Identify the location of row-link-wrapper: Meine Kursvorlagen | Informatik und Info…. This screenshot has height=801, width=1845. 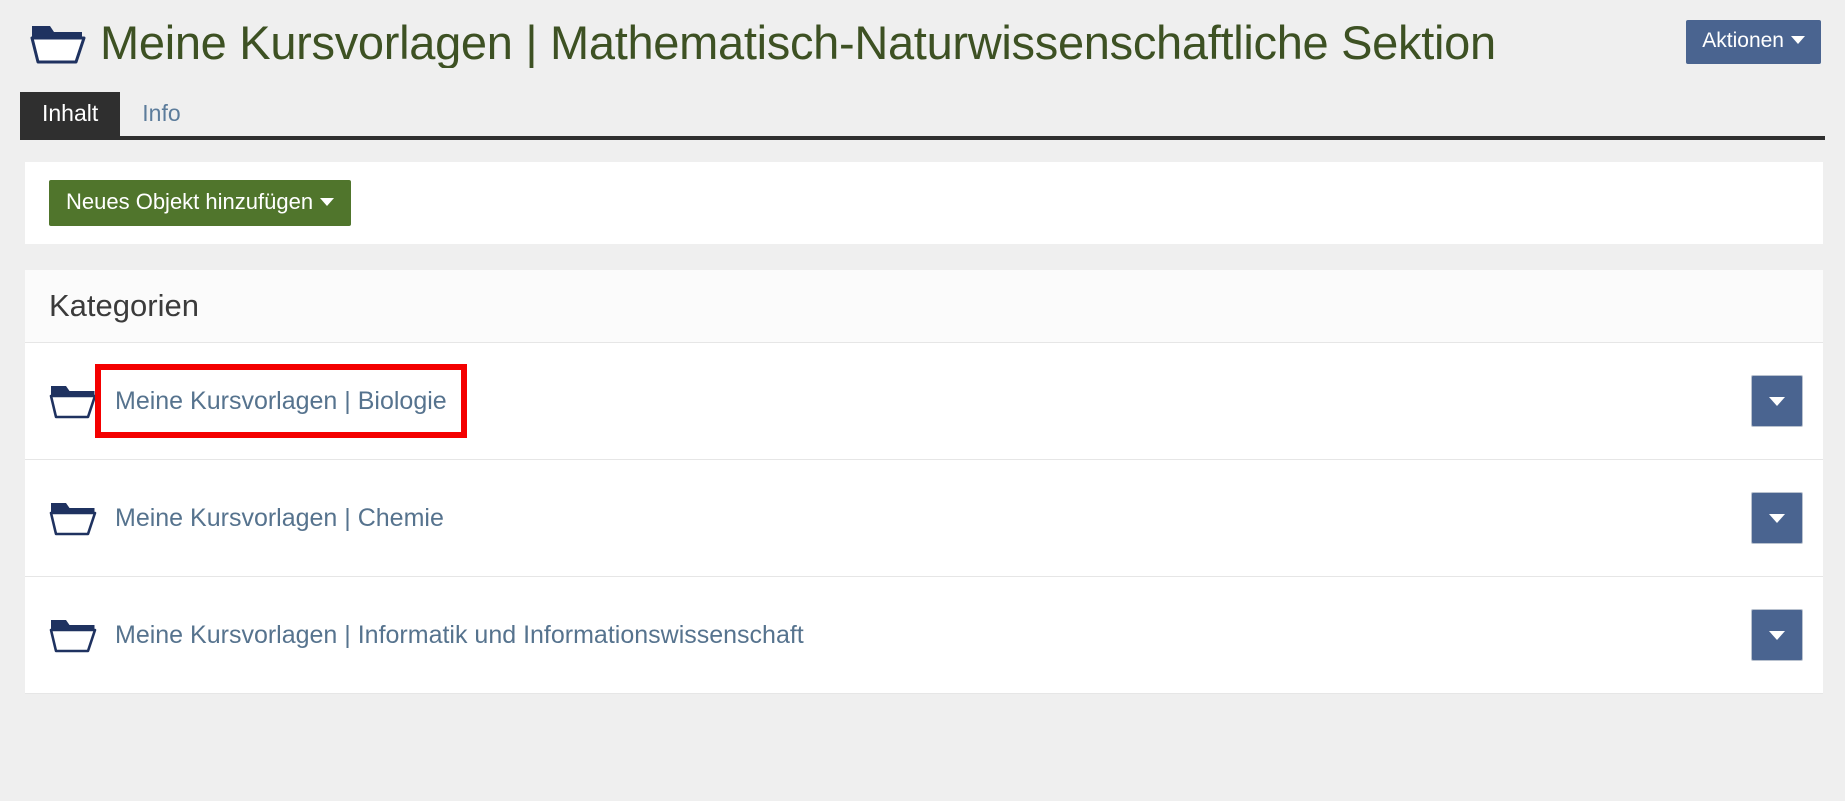
(933, 635).